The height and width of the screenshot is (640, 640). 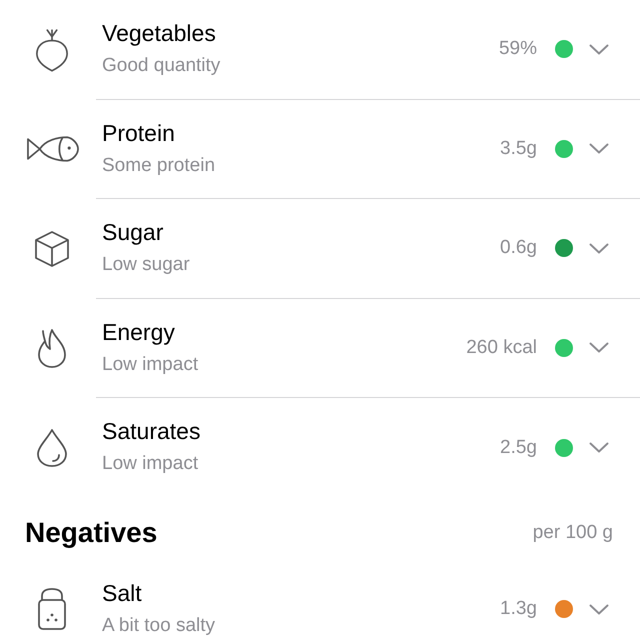 I want to click on nutrient-name: Vegetables, so click(x=159, y=33).